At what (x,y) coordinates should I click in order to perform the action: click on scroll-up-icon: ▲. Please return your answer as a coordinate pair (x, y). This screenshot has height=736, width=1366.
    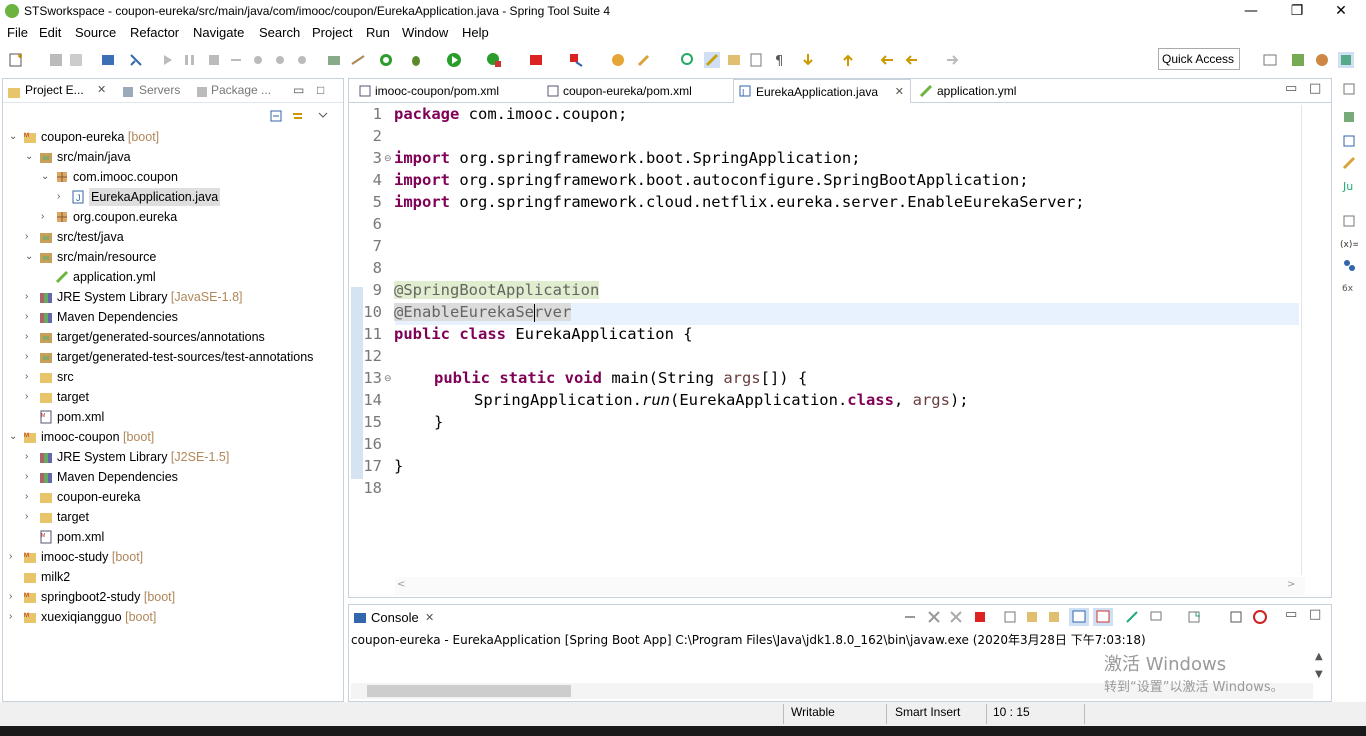
    Looking at the image, I should click on (1319, 656).